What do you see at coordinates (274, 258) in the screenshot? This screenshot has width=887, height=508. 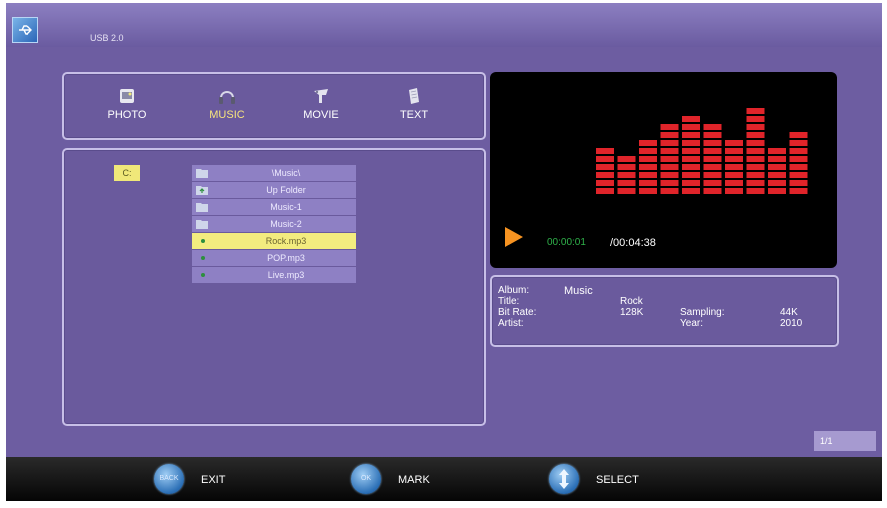 I see `list-item: POP.mp3` at bounding box center [274, 258].